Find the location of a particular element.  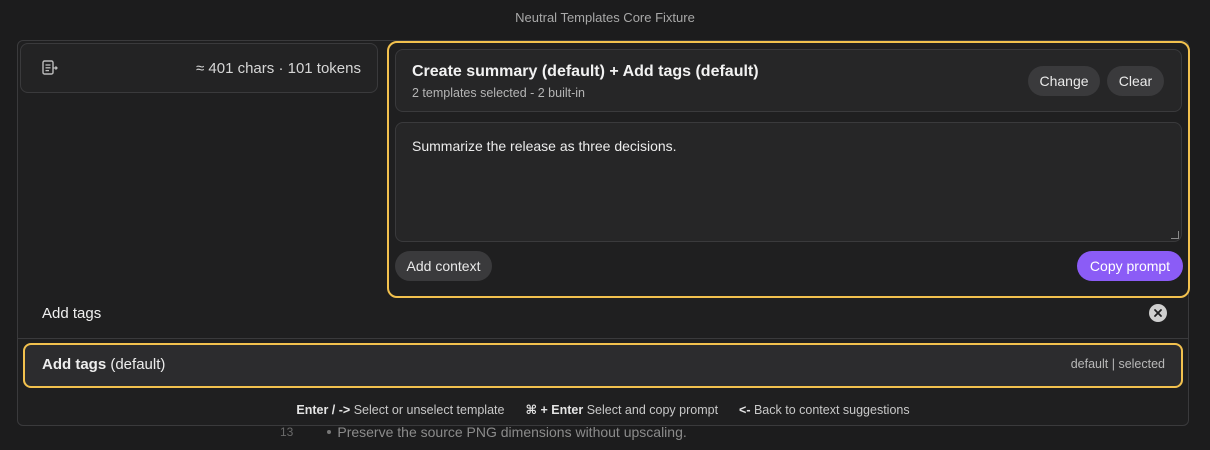

close-circle-icon is located at coordinates (1158, 313).